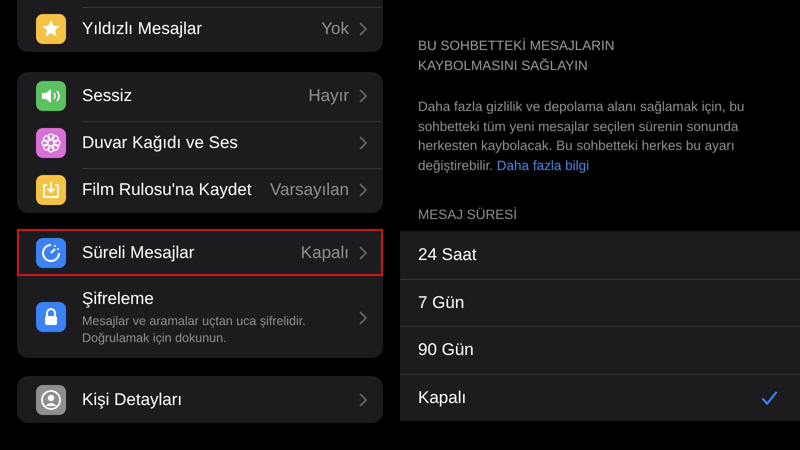  I want to click on duration-option: 7 Gün, so click(600, 302).